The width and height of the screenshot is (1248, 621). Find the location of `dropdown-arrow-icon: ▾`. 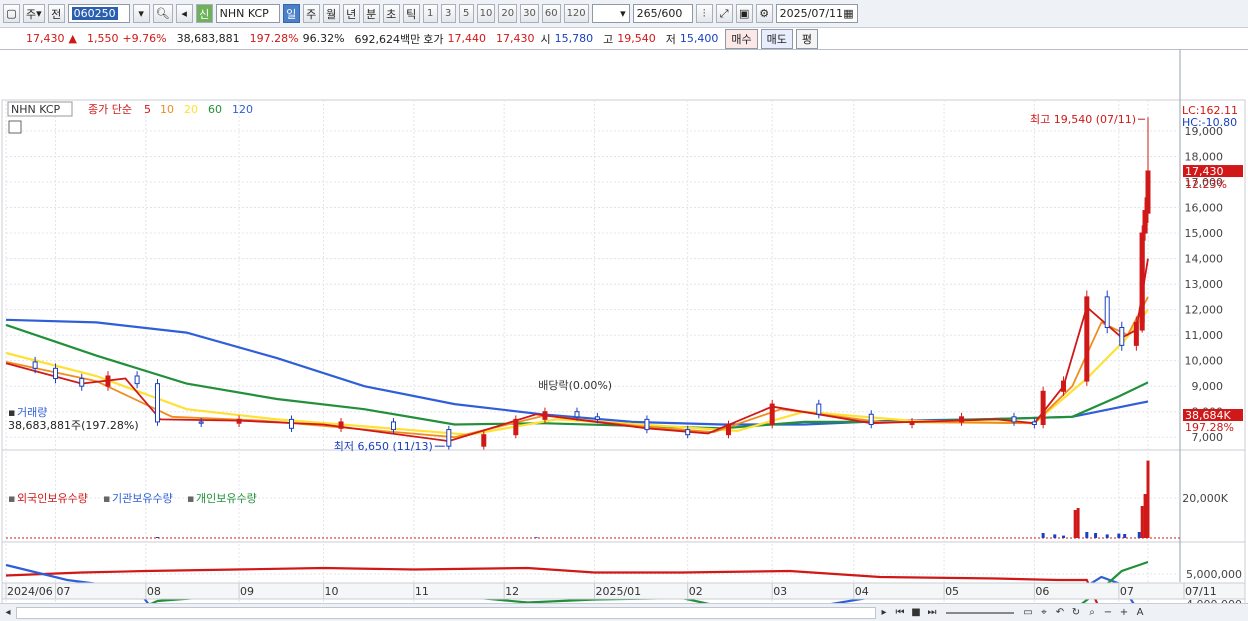

dropdown-arrow-icon: ▾ is located at coordinates (141, 13).